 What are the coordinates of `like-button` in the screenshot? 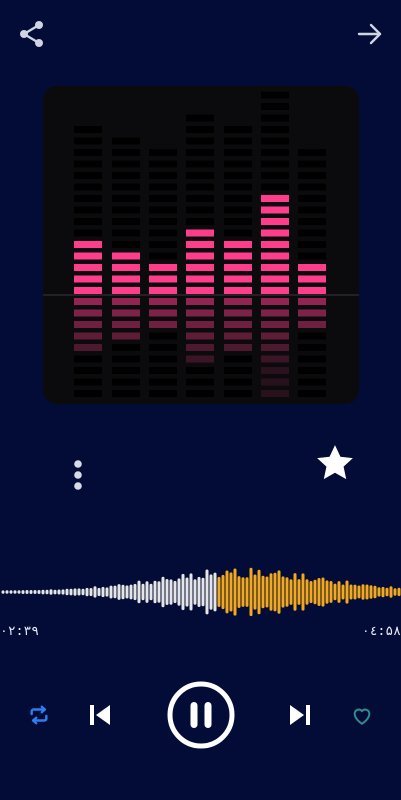 It's located at (362, 716).